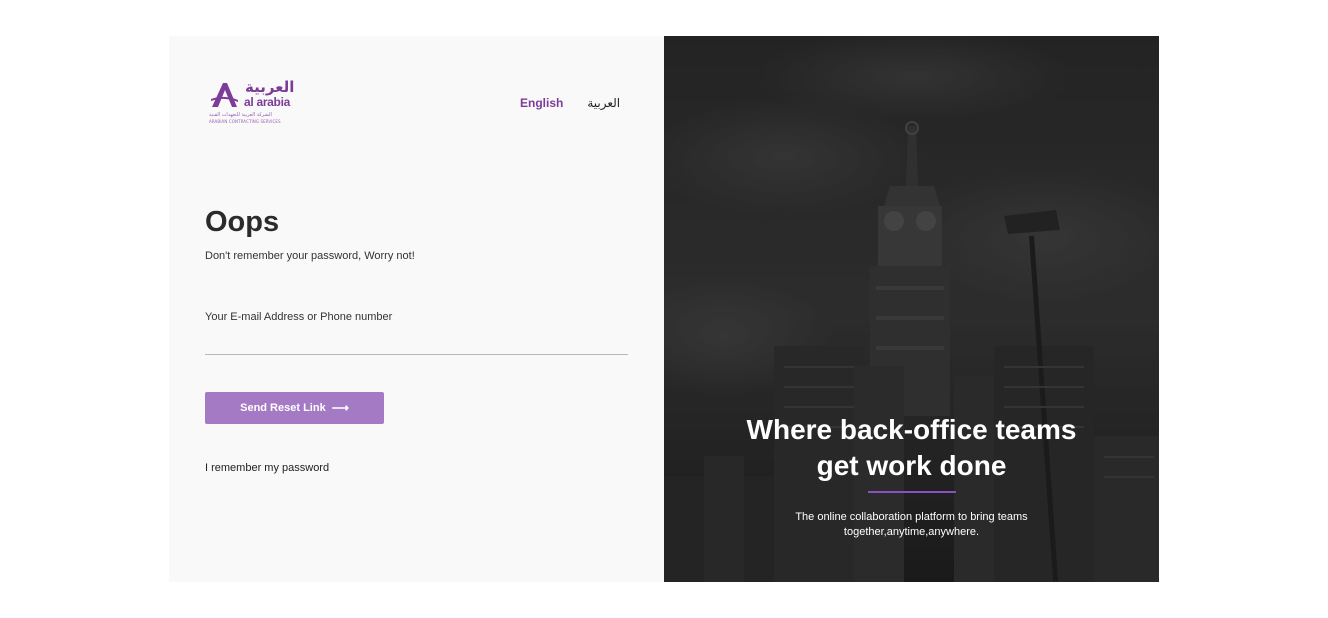 This screenshot has height=618, width=1328. Describe the element at coordinates (224, 95) in the screenshot. I see `al-arabia-logo-mark` at that location.